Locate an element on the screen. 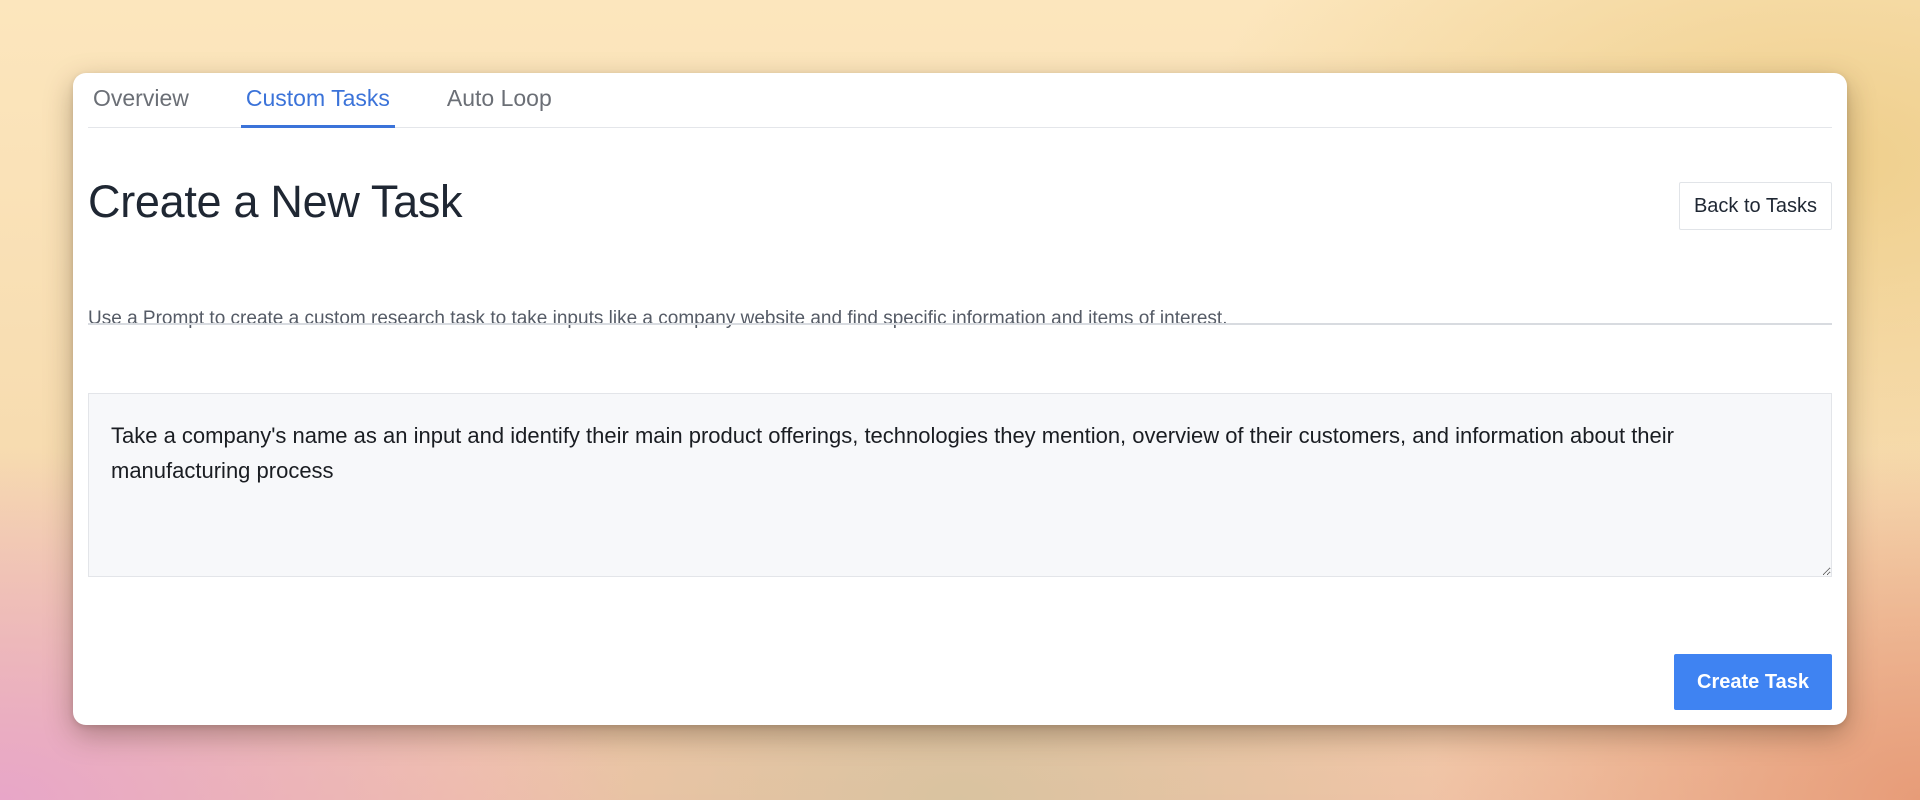 The image size is (1920, 800). tab-overview: Overview is located at coordinates (141, 100).